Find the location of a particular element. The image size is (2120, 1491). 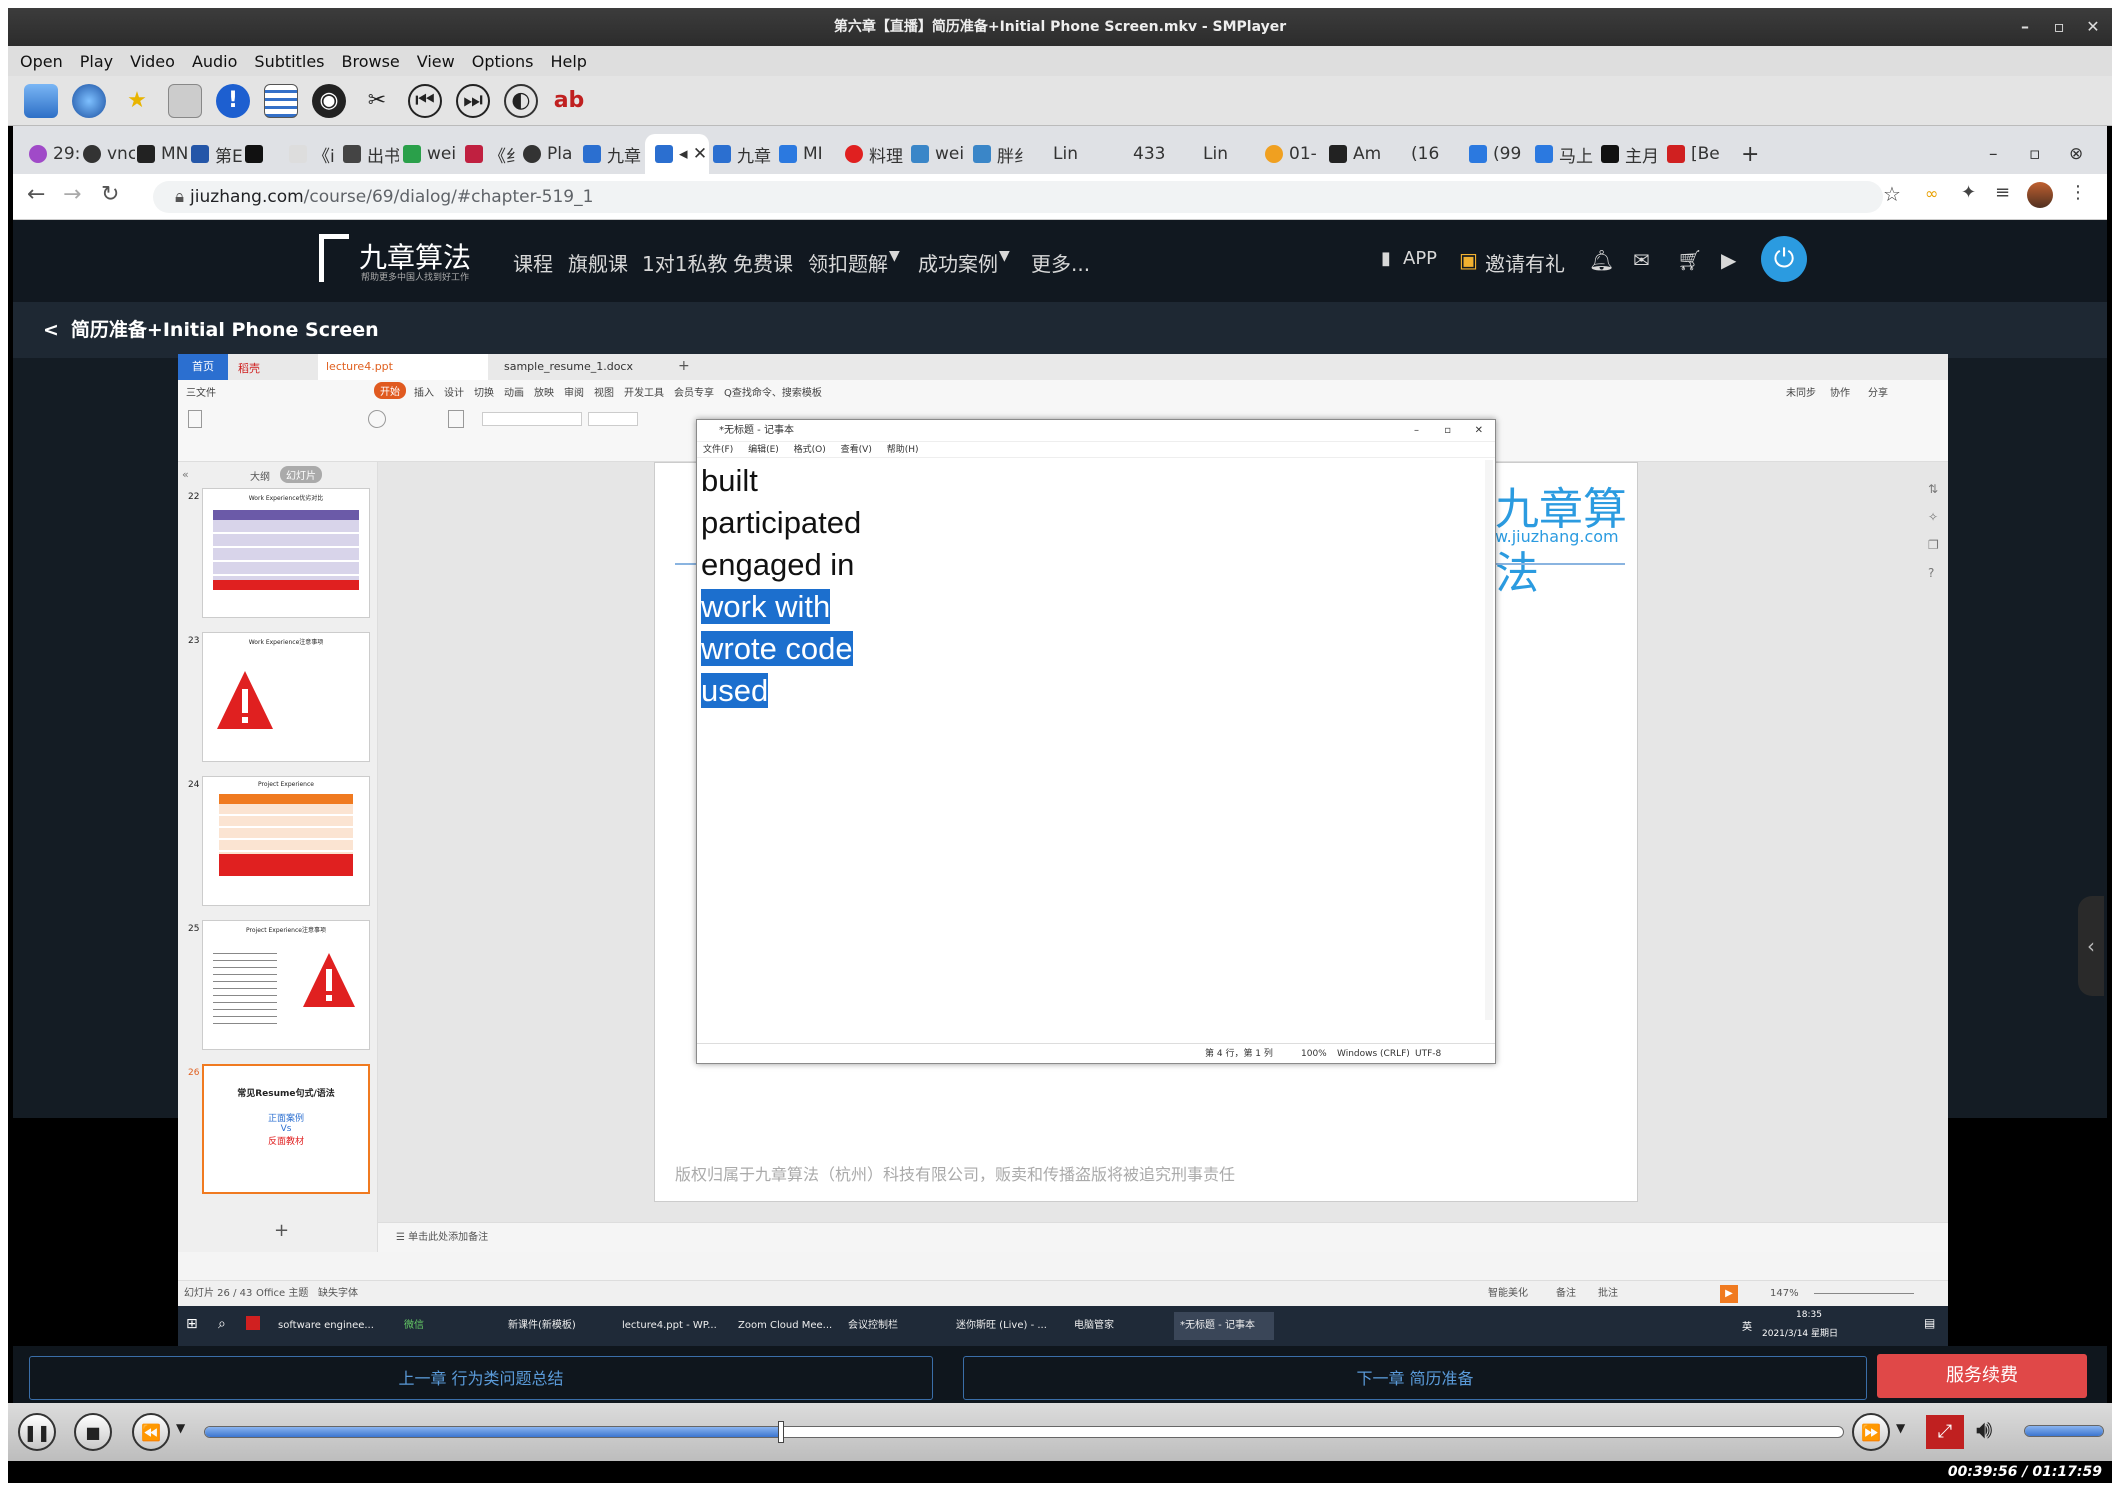

browser-tab: 433 is located at coordinates (1163, 154).